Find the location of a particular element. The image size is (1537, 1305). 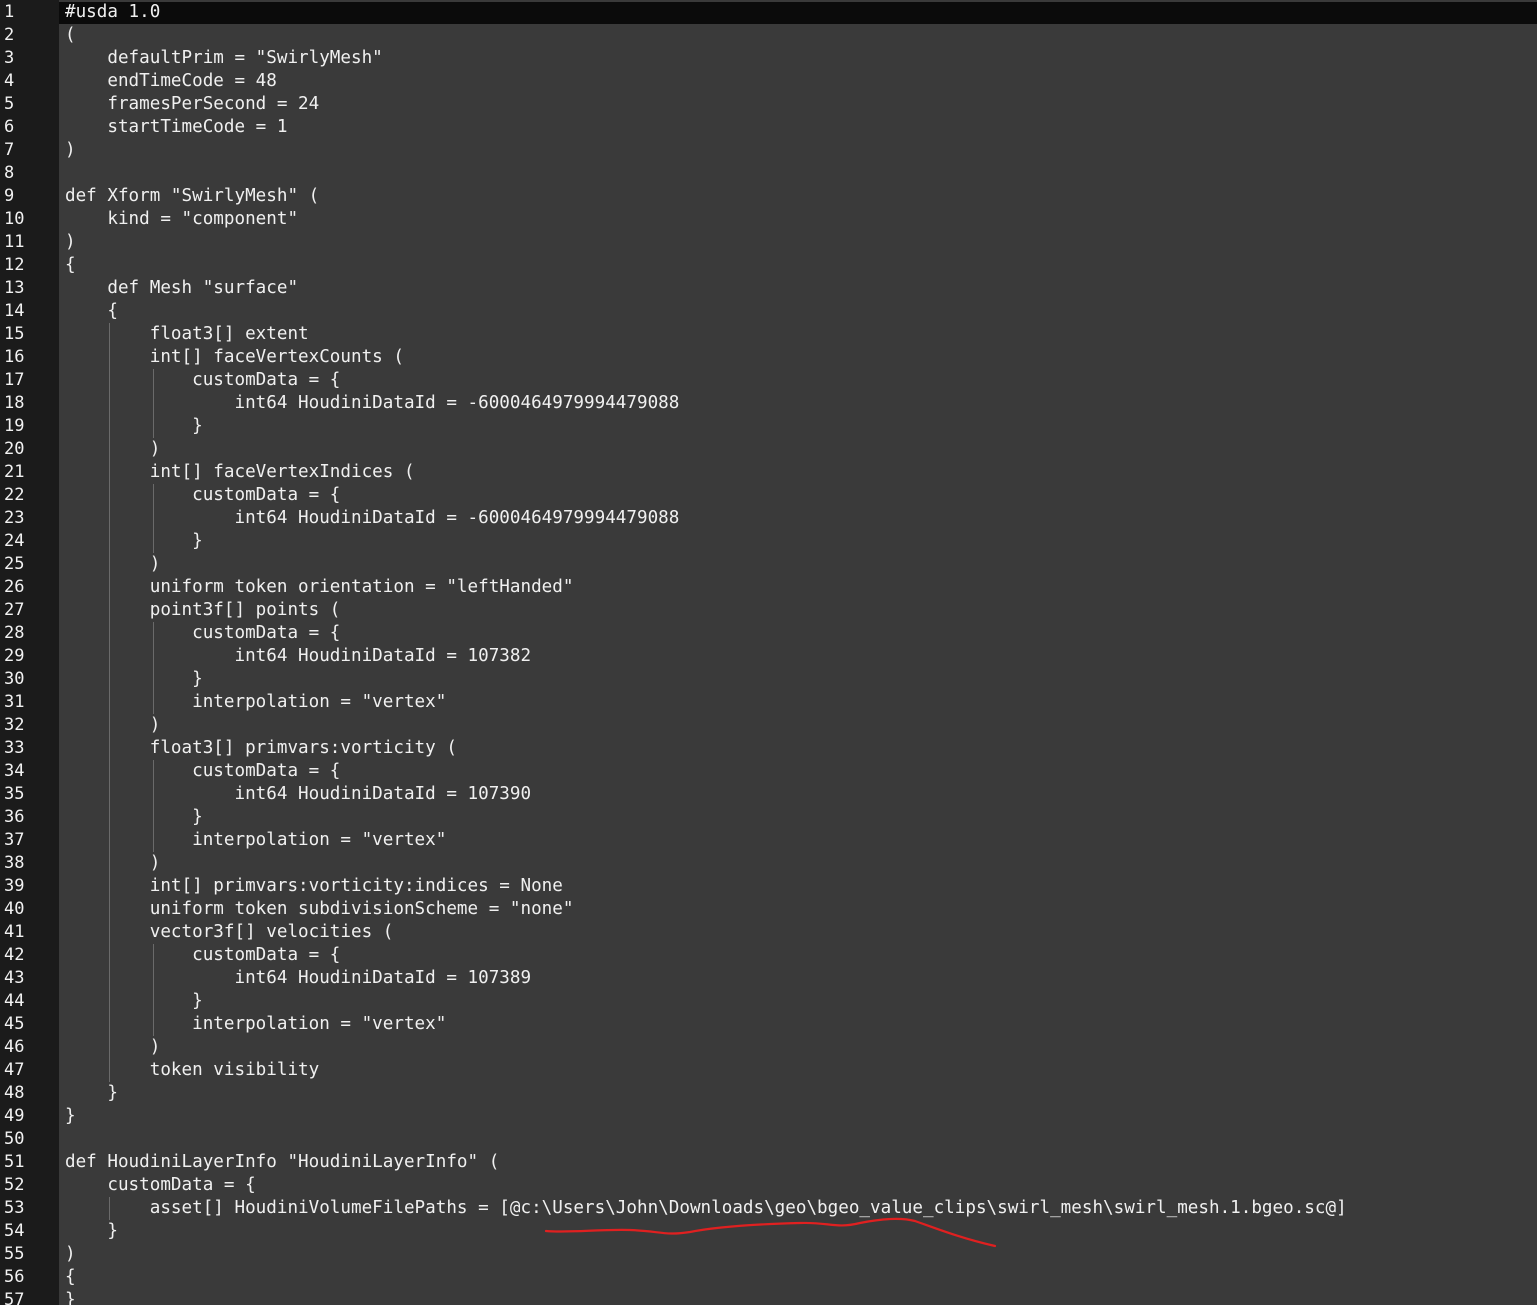

red-underline-annotation is located at coordinates (770, 1232).